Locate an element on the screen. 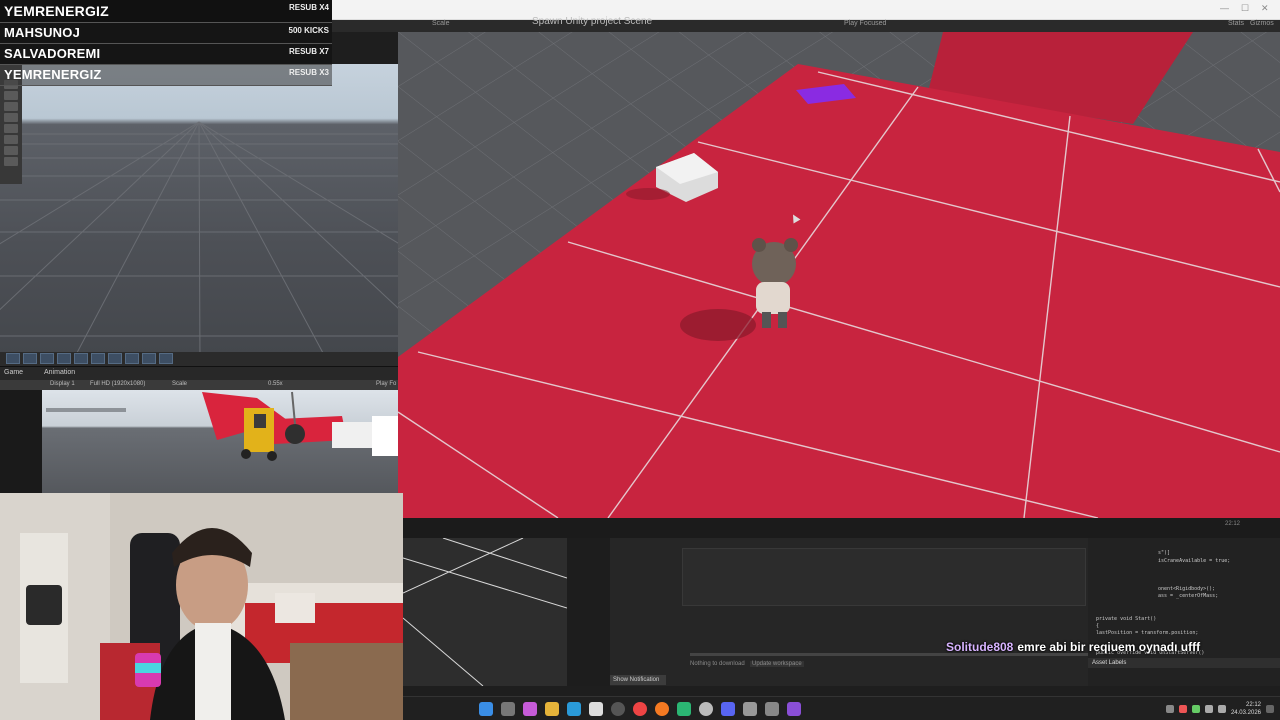  game-view is located at coordinates (220, 441).